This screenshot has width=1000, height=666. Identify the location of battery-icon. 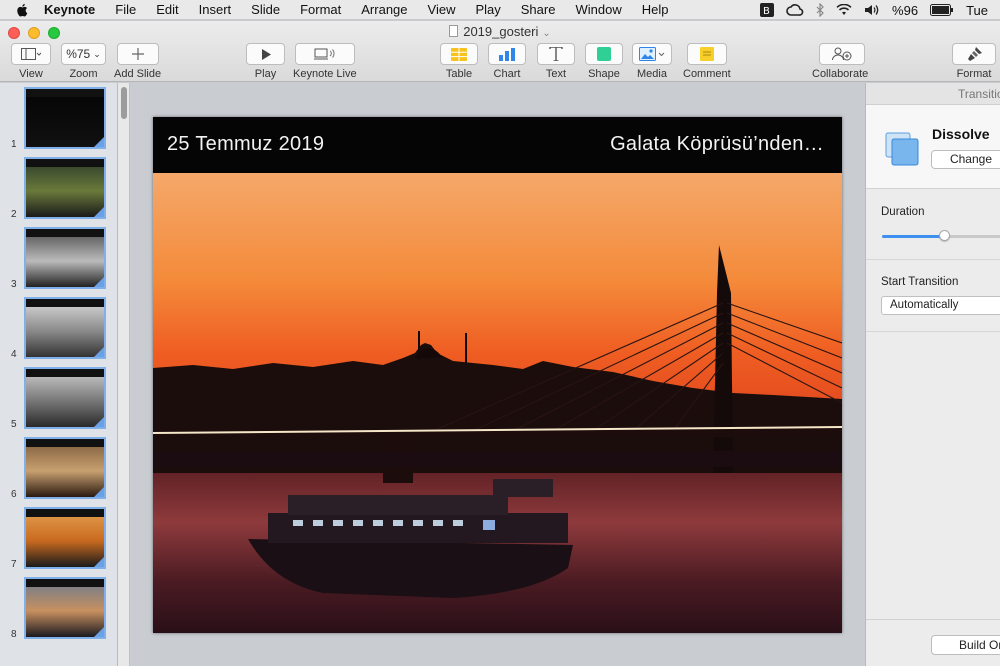
(942, 10).